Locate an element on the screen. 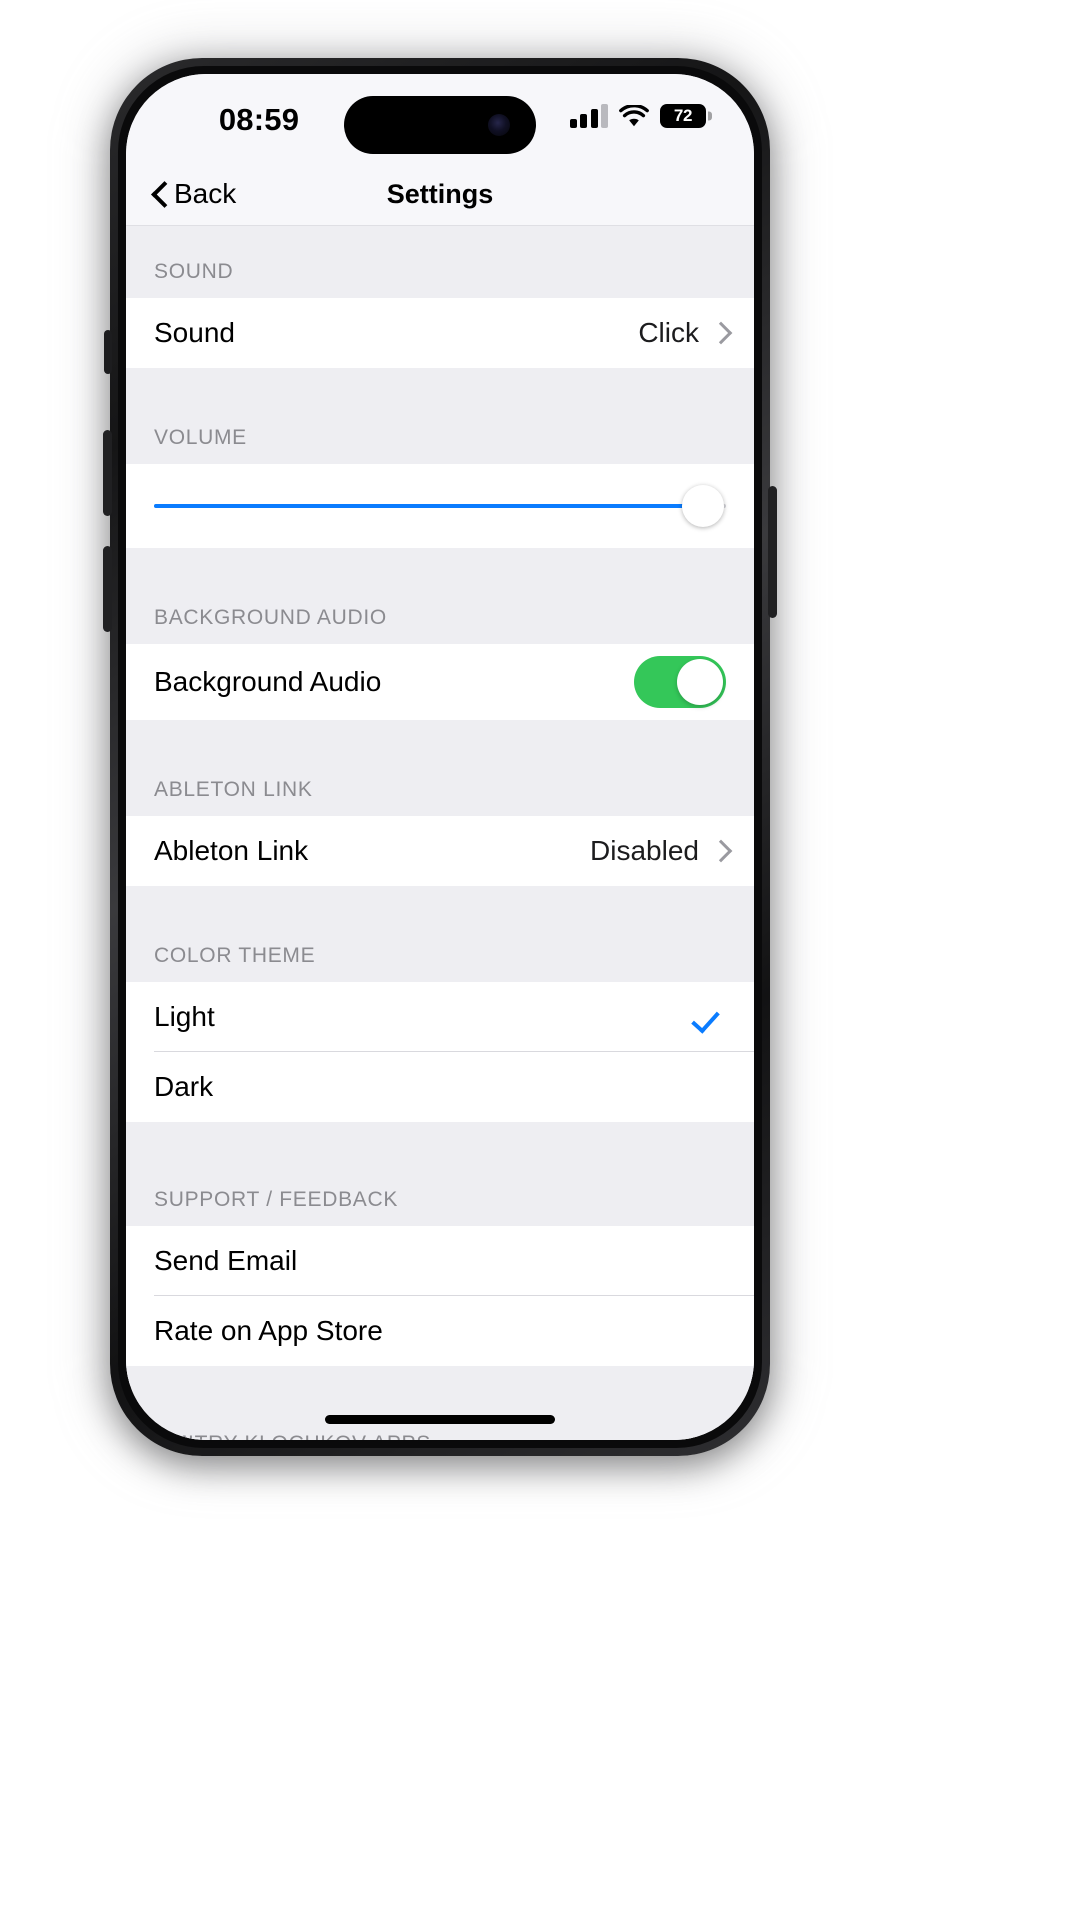 This screenshot has height=1920, width=1080. section-header-background-audio: BACKGROUND AUDIO is located at coordinates (440, 596).